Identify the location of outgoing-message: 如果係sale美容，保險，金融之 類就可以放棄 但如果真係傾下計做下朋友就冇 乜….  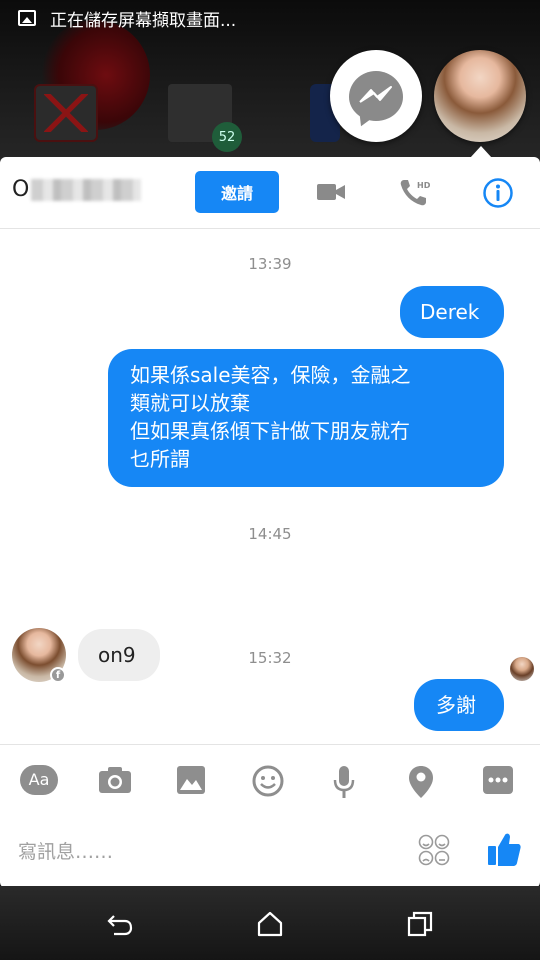
(306, 418).